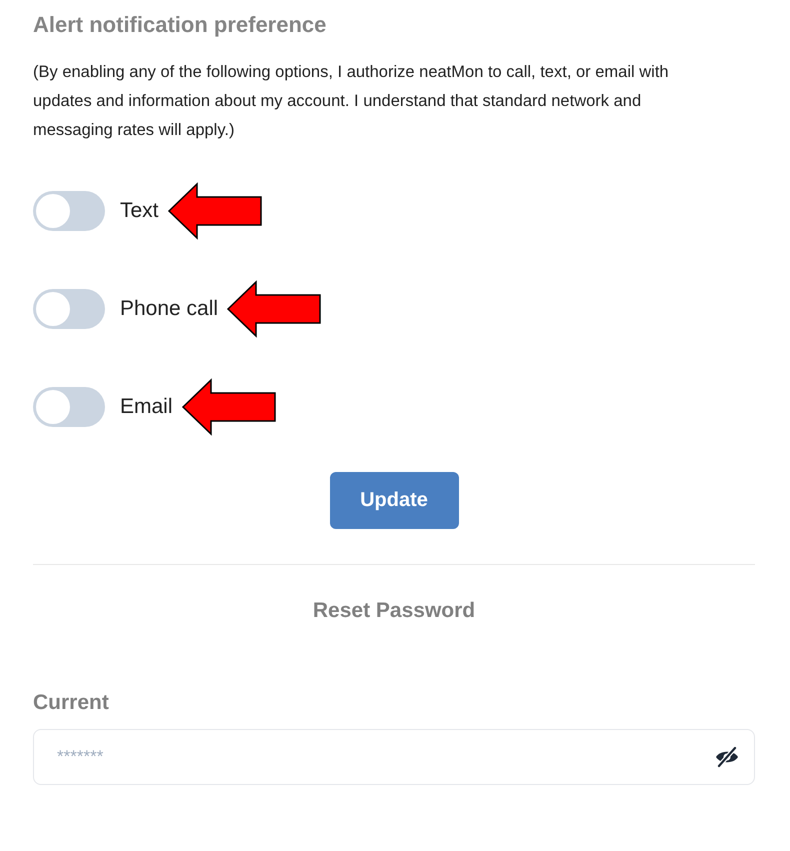 The image size is (790, 851). I want to click on toggle-label: Phone call, so click(169, 309).